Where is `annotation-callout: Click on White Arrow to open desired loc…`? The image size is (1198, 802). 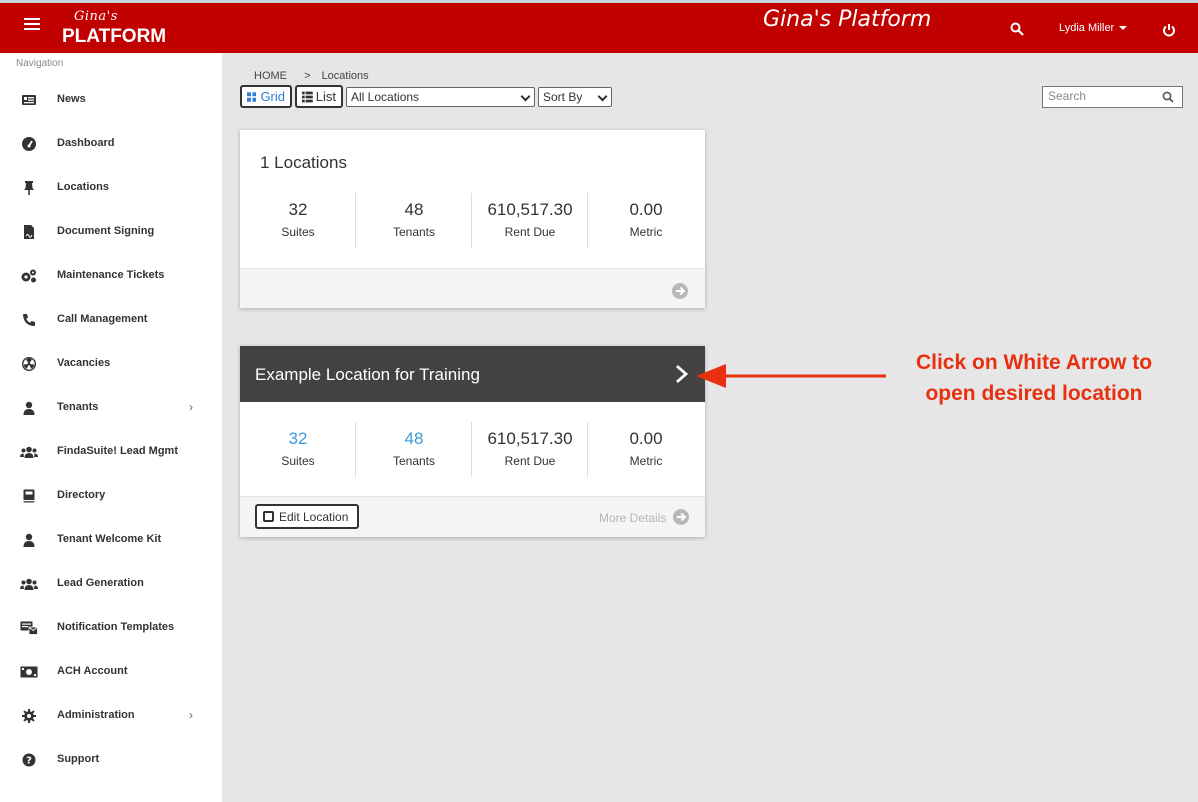 annotation-callout: Click on White Arrow to open desired loc… is located at coordinates (1034, 378).